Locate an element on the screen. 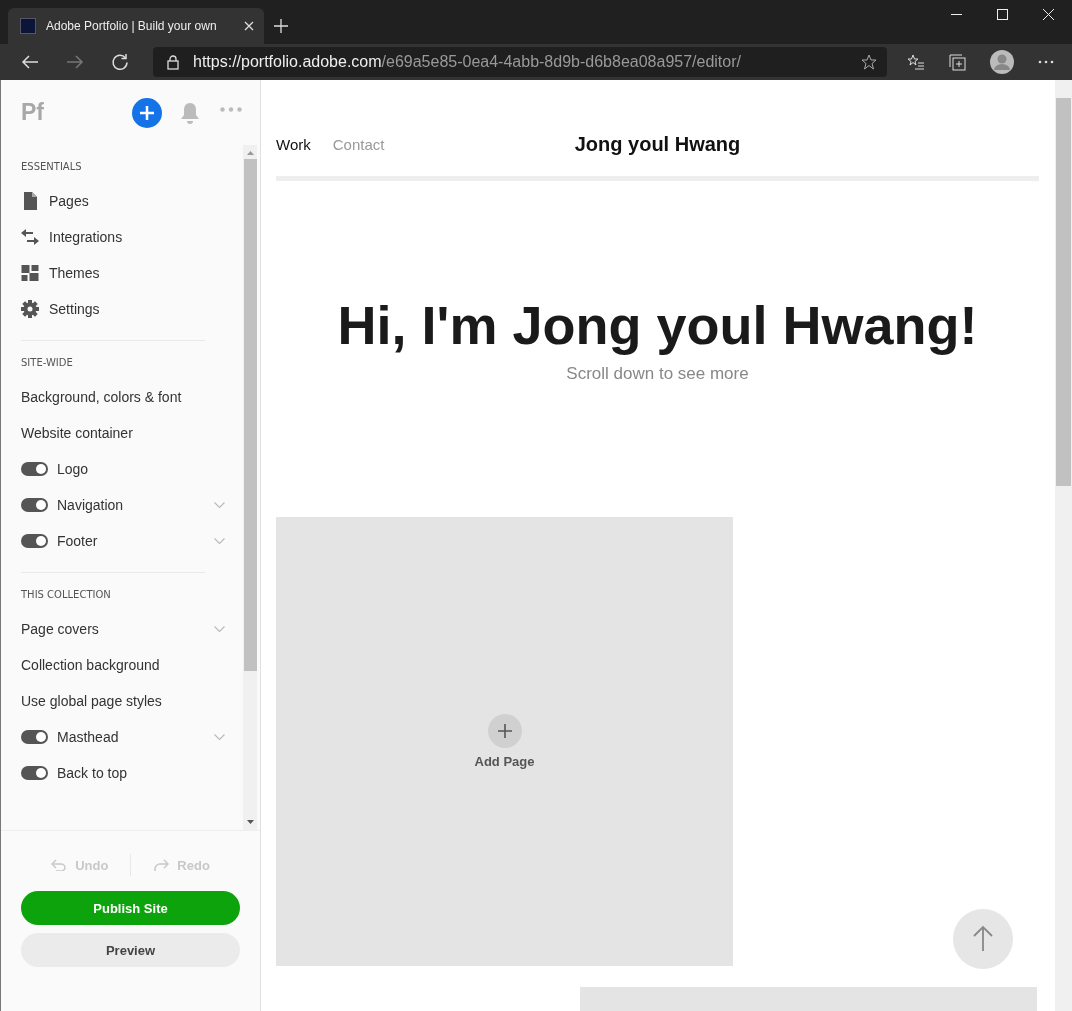 The image size is (1072, 1011). menu-item: Footer is located at coordinates (77, 541).